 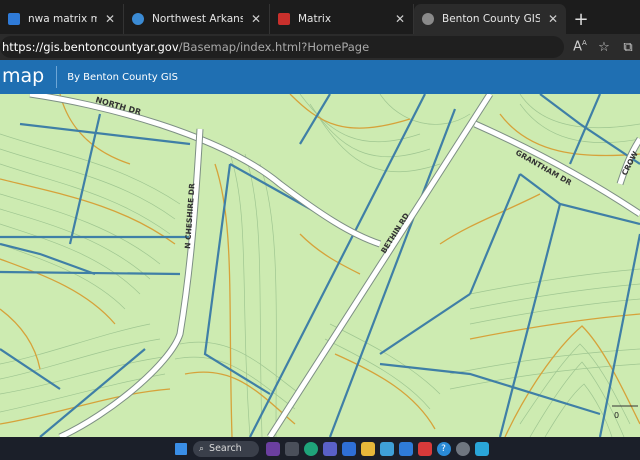 I want to click on tab-benton-gis: Benton County GIS: Basem ✕, so click(x=490, y=19).